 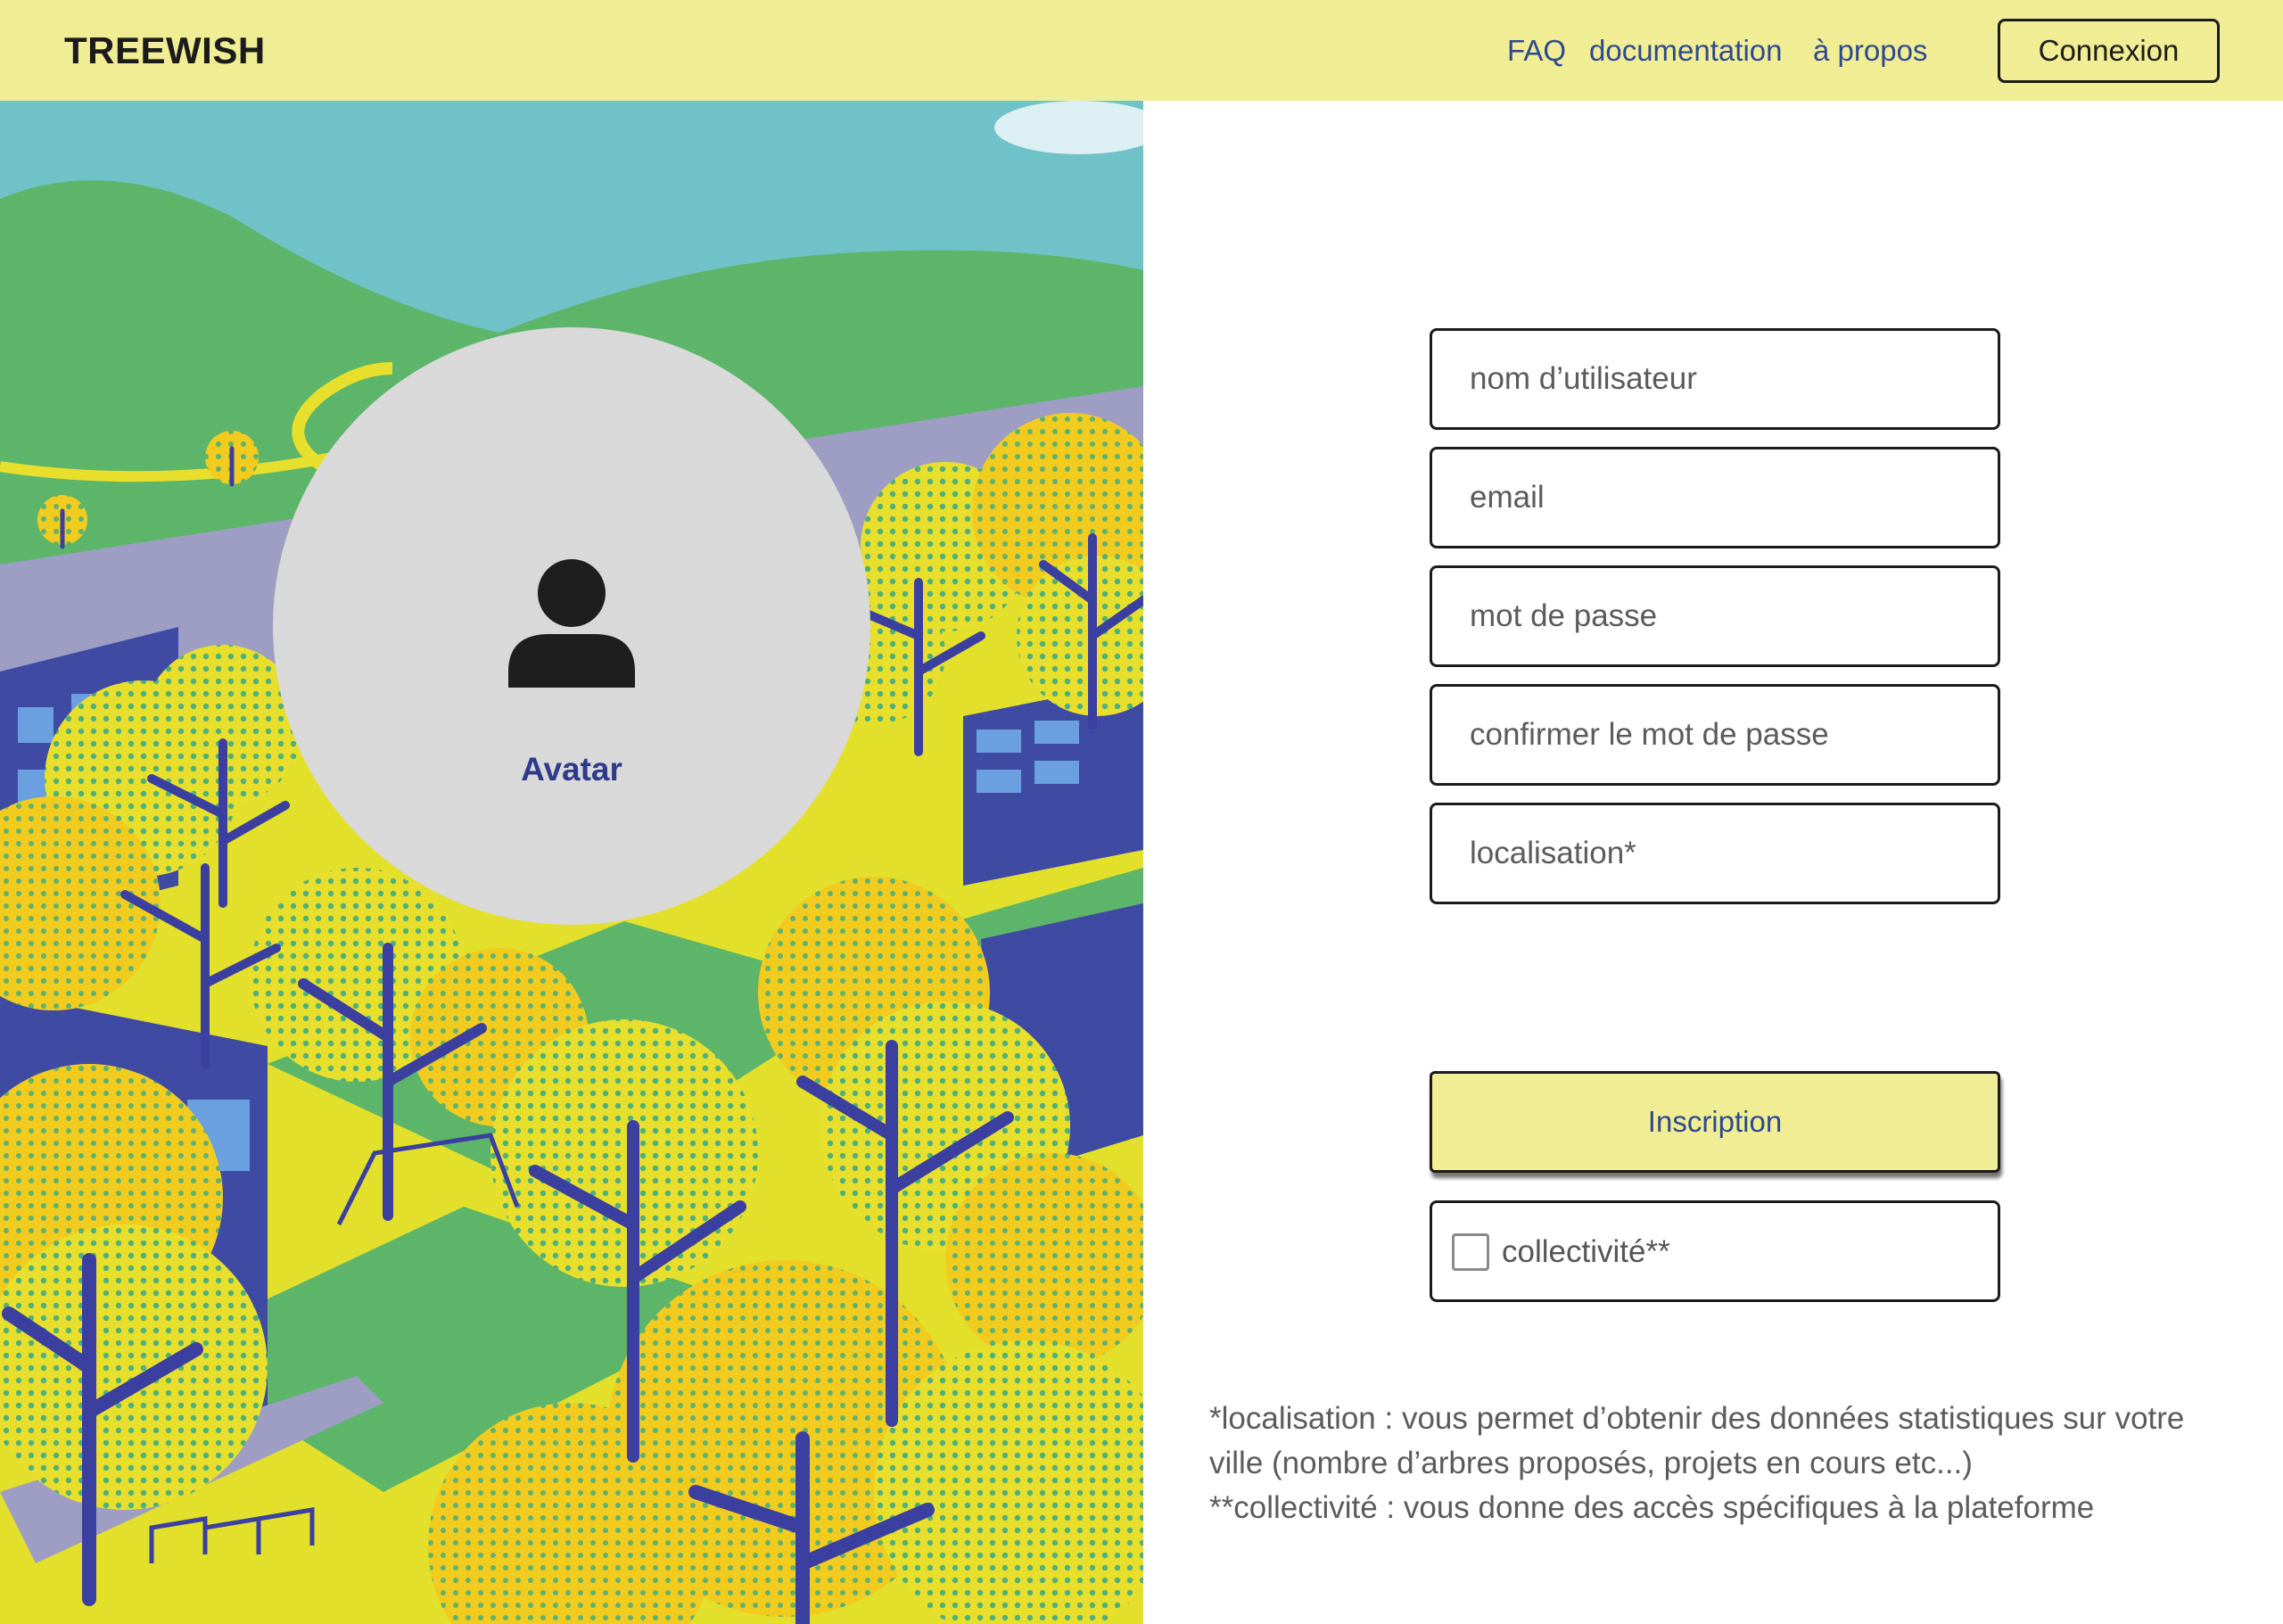 I want to click on login-button: Connexion, so click(x=2109, y=51).